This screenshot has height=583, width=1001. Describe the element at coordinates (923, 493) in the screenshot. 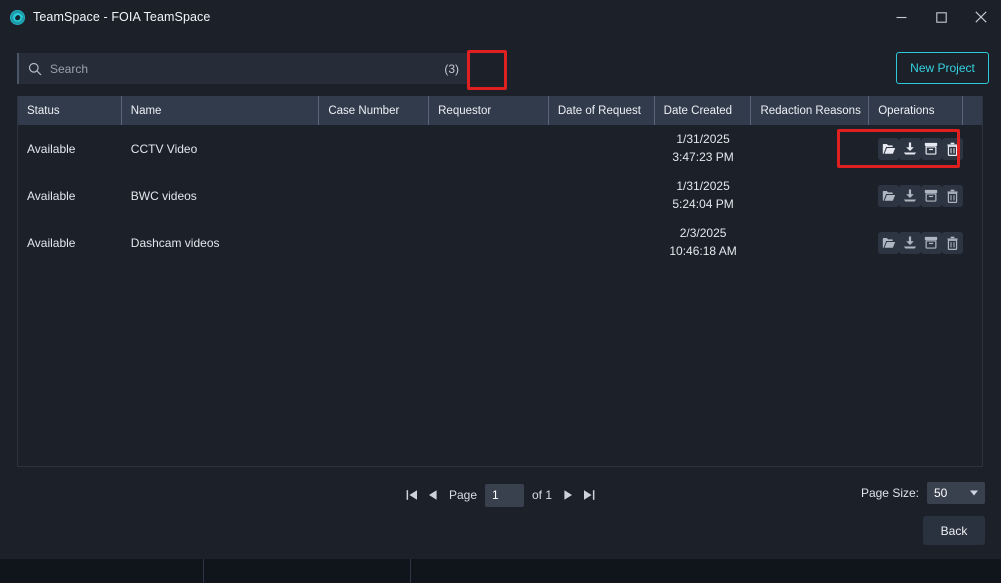

I see `page-size-control: Page Size: 50` at that location.